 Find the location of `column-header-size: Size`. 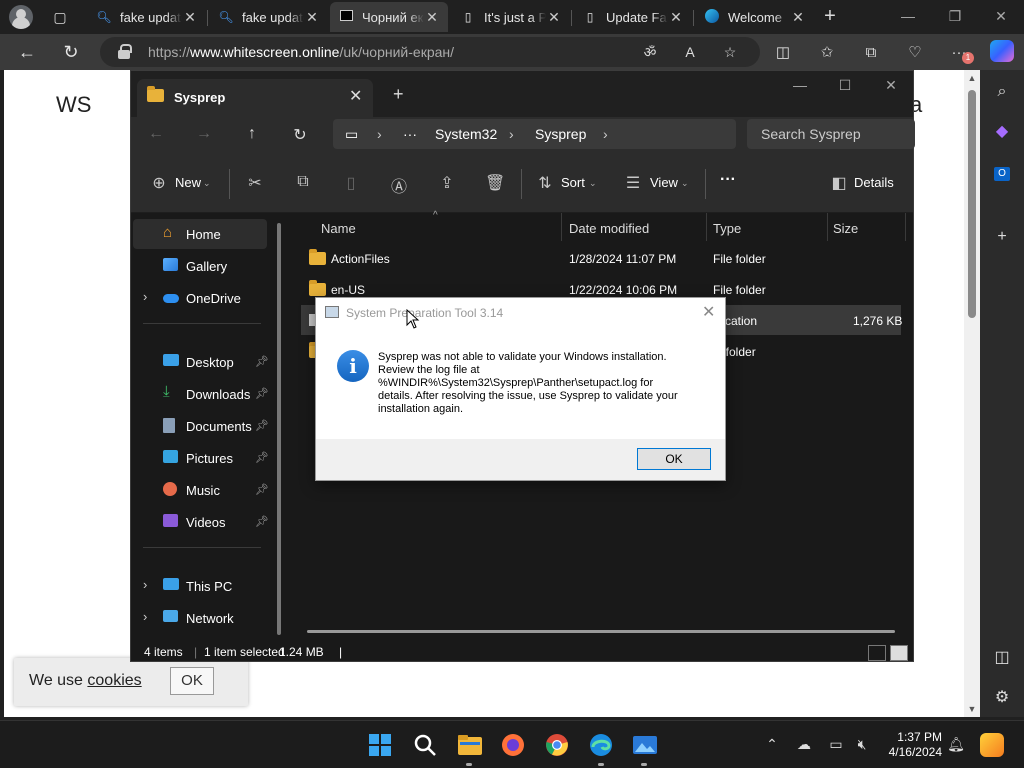

column-header-size: Size is located at coordinates (845, 228).